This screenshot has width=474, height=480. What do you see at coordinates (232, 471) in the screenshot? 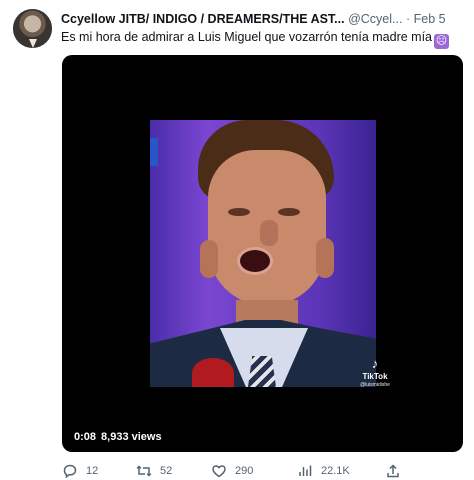
I see `like-button: 290` at bounding box center [232, 471].